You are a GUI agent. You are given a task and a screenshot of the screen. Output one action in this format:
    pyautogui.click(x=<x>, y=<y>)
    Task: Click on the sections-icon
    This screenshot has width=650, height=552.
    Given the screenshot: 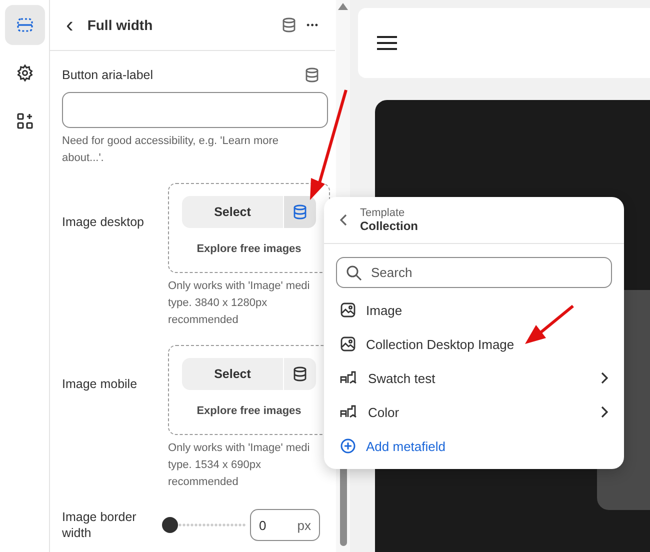 What is the action you would take?
    pyautogui.click(x=25, y=25)
    